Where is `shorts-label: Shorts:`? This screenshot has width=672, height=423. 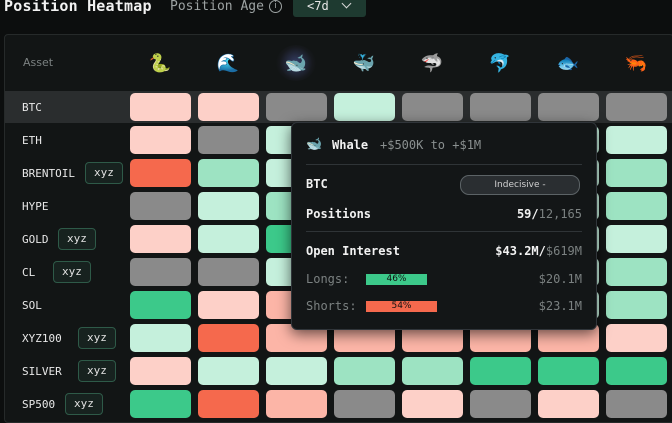 shorts-label: Shorts: is located at coordinates (331, 306).